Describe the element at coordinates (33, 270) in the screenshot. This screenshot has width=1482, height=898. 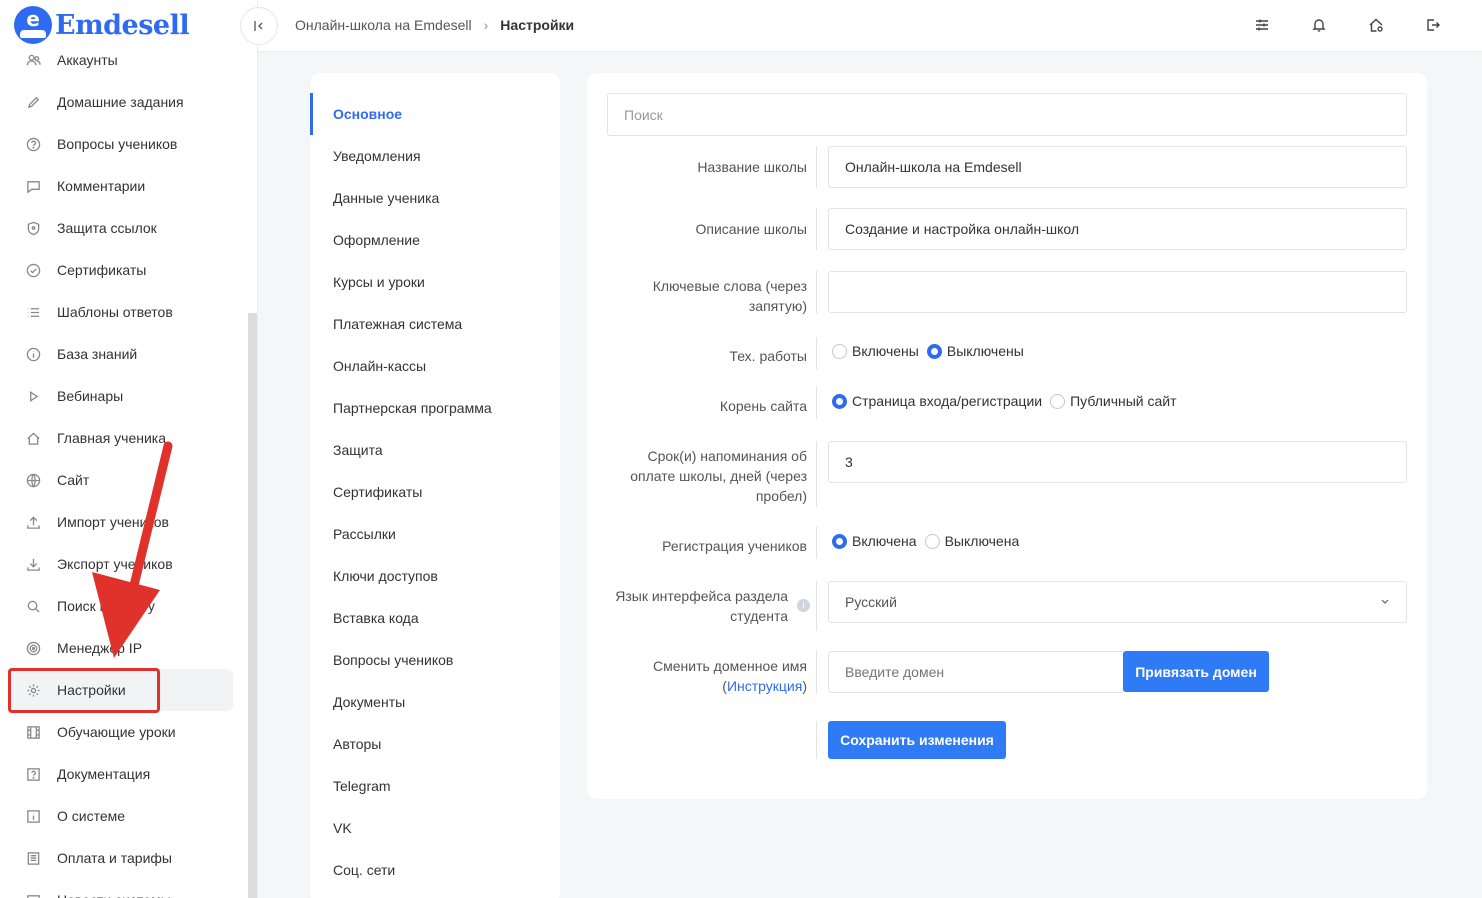
I see `check-circle-icon` at that location.